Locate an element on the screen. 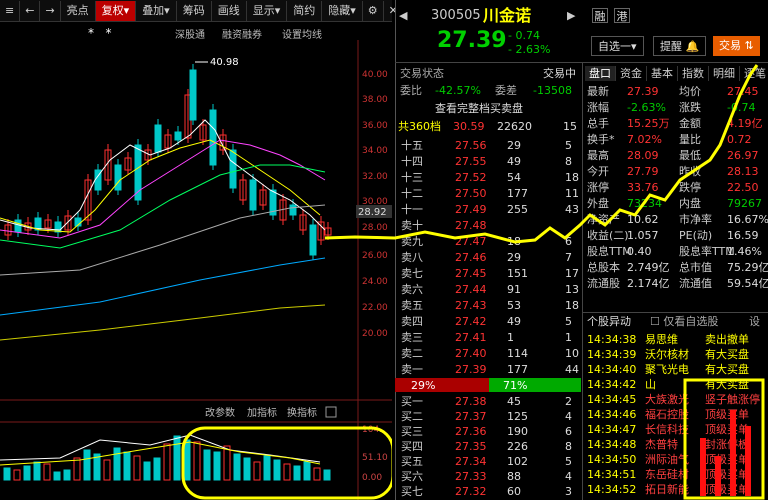 Image resolution: width=768 pixels, height=500 pixels. stock-name: 川金诺 is located at coordinates (507, 15).